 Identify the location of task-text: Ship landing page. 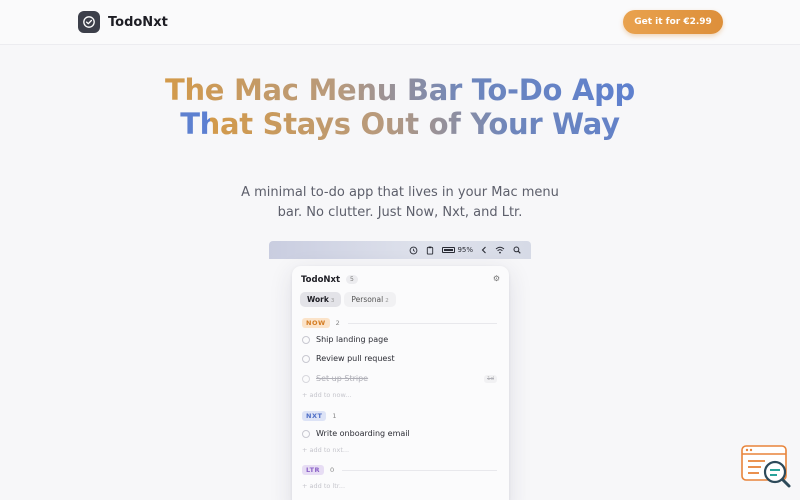
(352, 339).